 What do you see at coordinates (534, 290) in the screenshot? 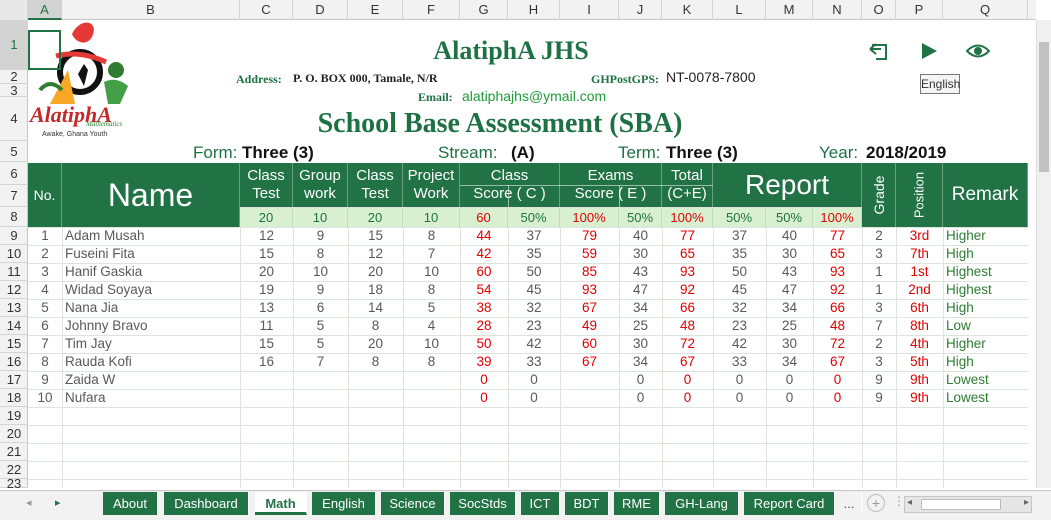
I see `cell-csp: 45` at bounding box center [534, 290].